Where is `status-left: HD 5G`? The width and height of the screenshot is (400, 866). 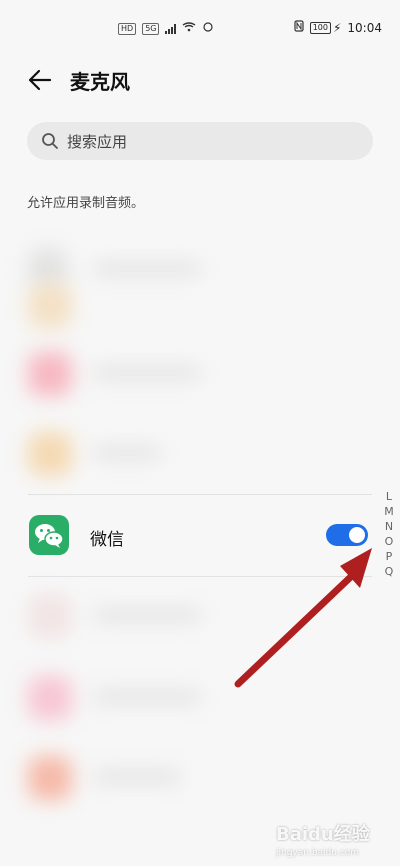 status-left: HD 5G is located at coordinates (171, 28).